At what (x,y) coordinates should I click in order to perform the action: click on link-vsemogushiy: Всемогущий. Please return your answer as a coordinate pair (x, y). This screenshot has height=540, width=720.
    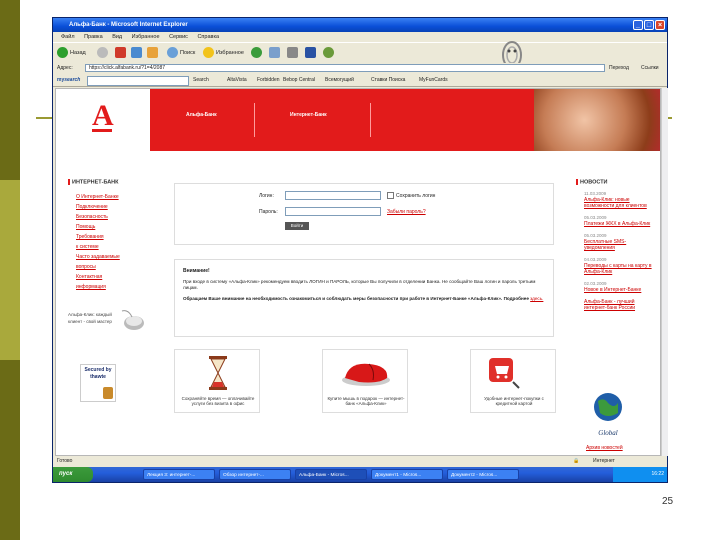
    Looking at the image, I should click on (339, 80).